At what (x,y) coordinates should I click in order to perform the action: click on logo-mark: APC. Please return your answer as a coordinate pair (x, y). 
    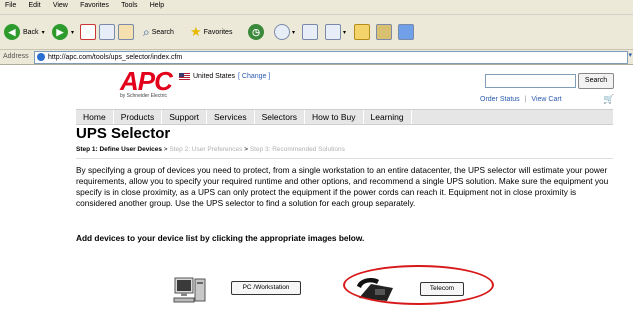
    Looking at the image, I should click on (146, 81).